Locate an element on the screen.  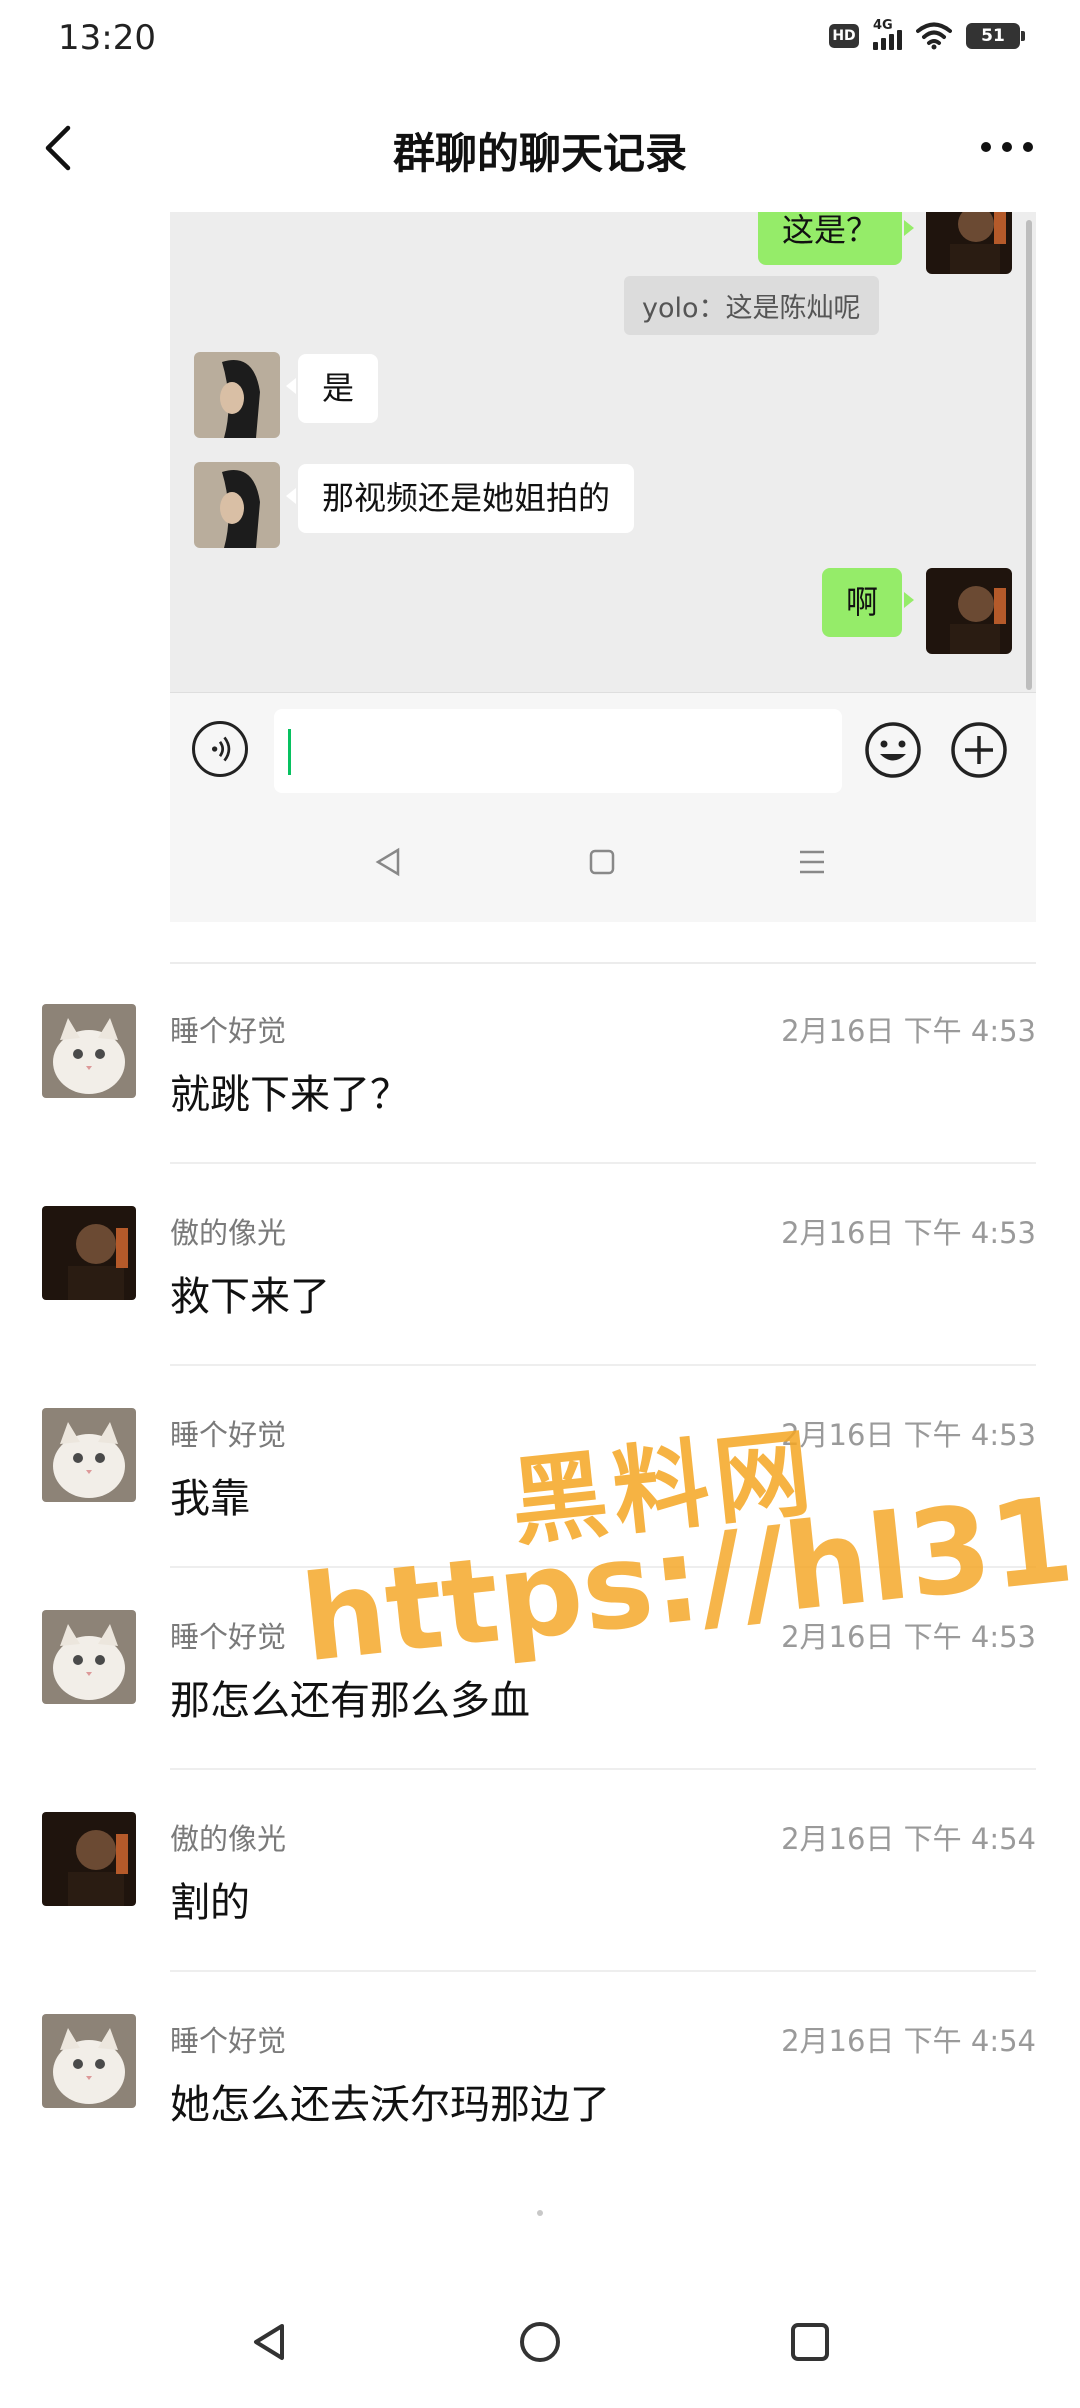
message-text: 我靠 is located at coordinates (210, 1499).